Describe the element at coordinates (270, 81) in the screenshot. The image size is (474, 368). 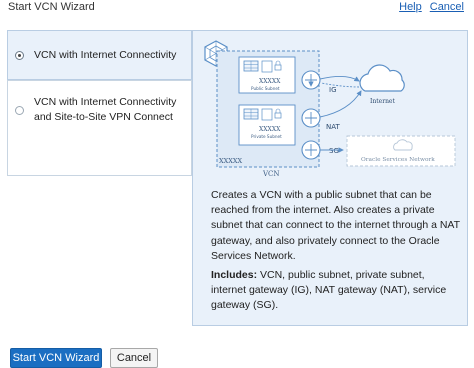
I see `public-subnet-cidr: XXXXX` at that location.